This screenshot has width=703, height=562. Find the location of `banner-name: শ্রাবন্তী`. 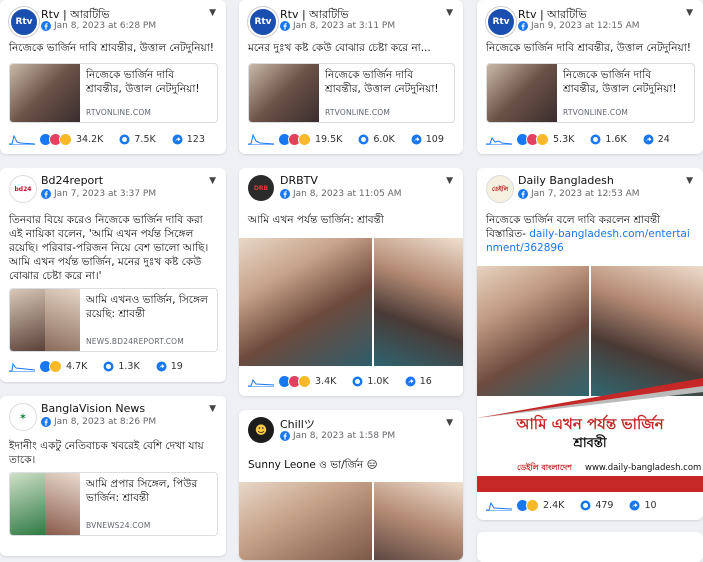

banner-name: শ্রাবন্তী is located at coordinates (590, 443).